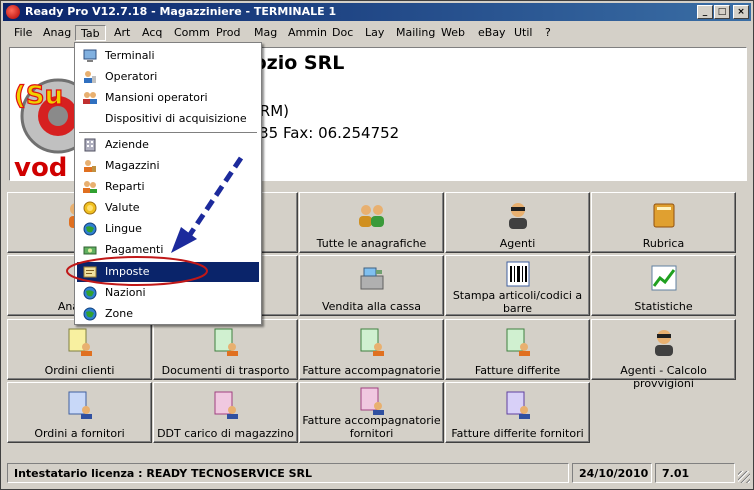 Image resolution: width=754 pixels, height=490 pixels. Describe the element at coordinates (90, 77) in the screenshot. I see `operator-icon` at that location.